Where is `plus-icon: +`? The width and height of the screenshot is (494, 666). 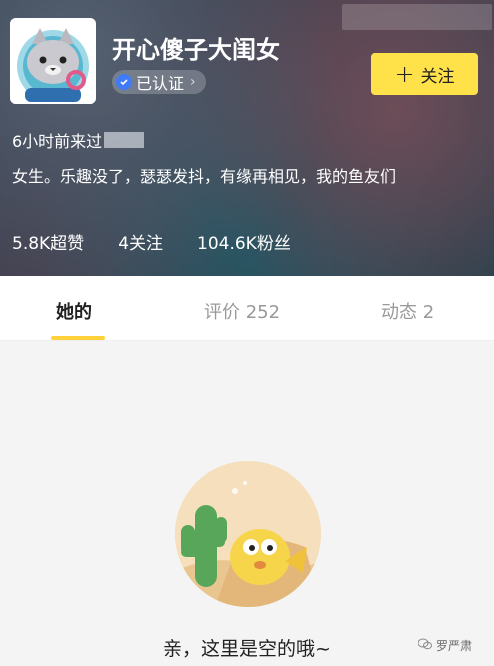 plus-icon: + is located at coordinates (404, 74).